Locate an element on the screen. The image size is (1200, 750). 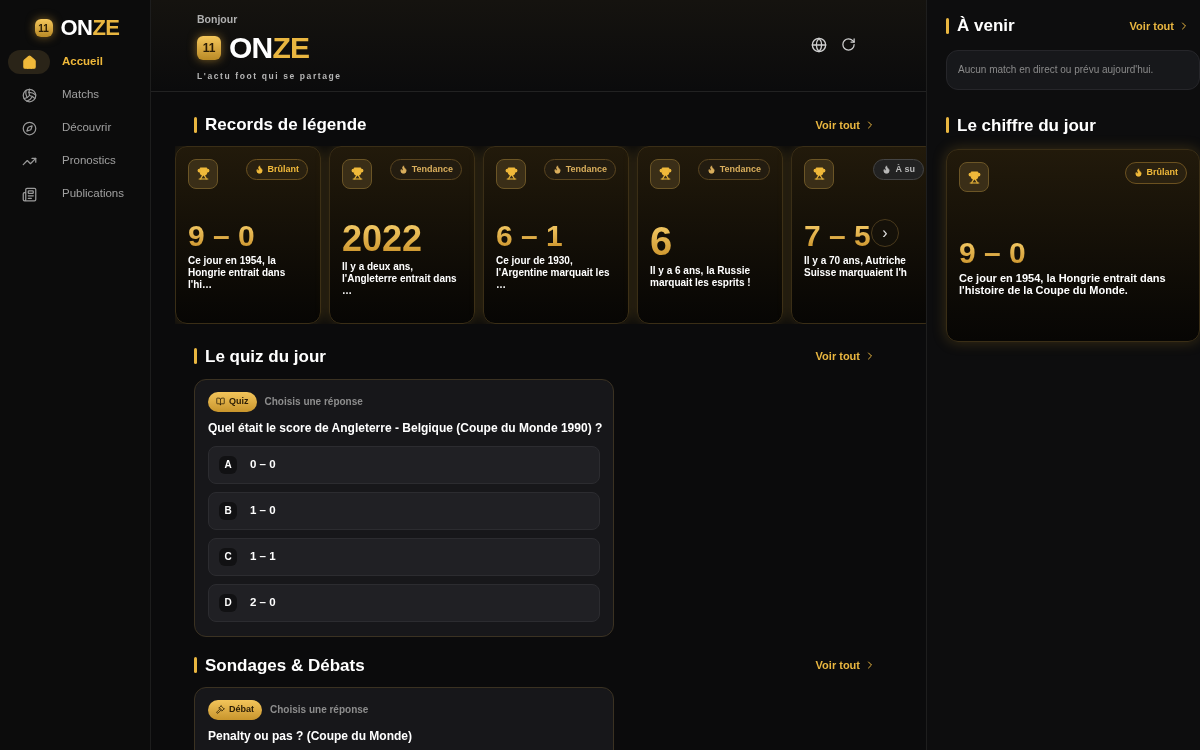
section-title: Le quiz du jour is located at coordinates (265, 356).